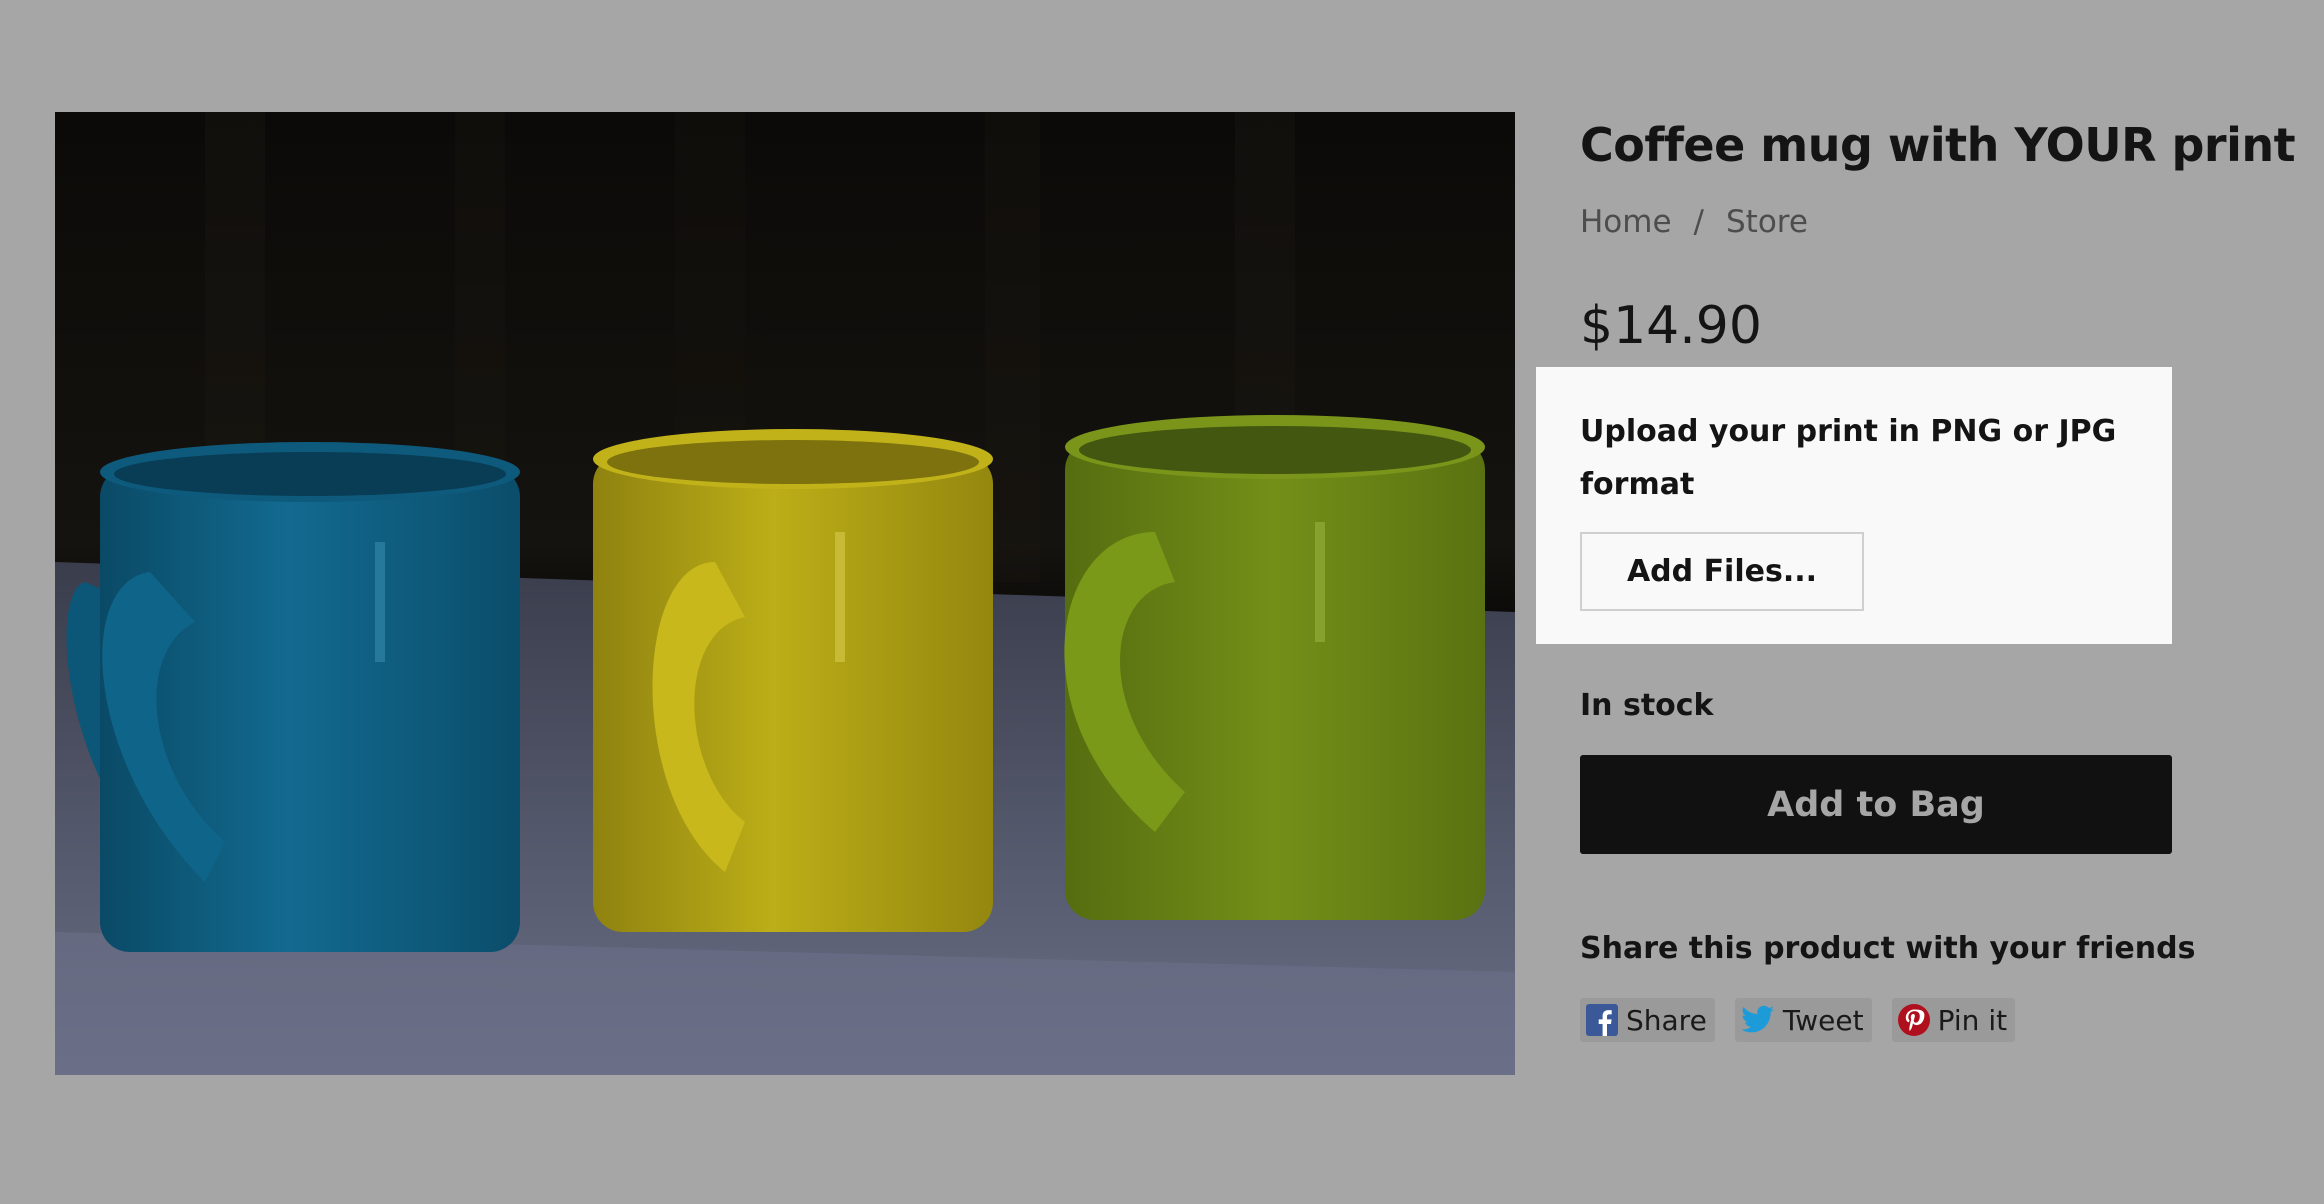  I want to click on twitter-tweet-label: Tweet, so click(1823, 1020).